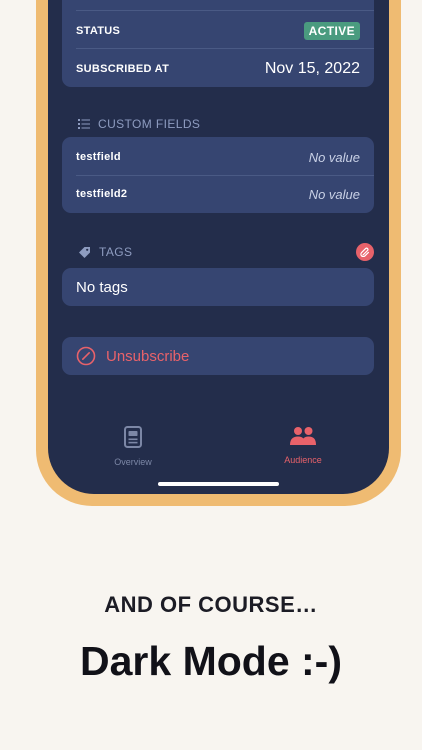 Image resolution: width=422 pixels, height=750 pixels. I want to click on list-icon, so click(84, 124).